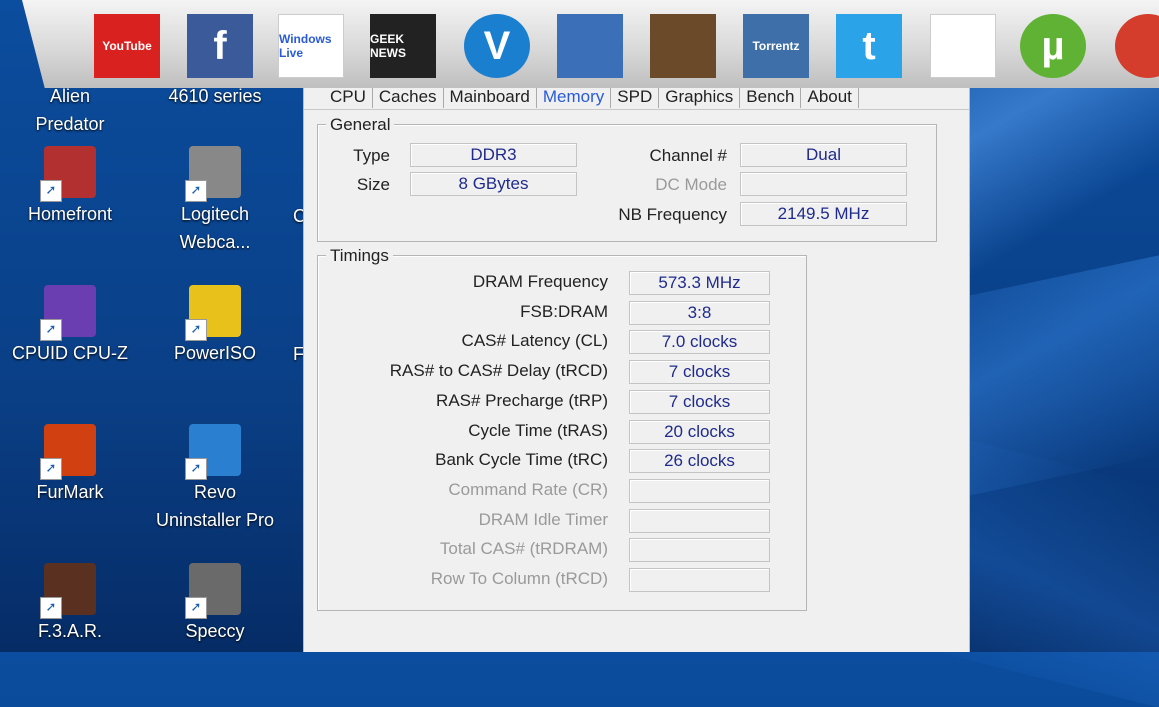 The image size is (1159, 707). I want to click on timing-label: FSB:DRAM, so click(564, 311).